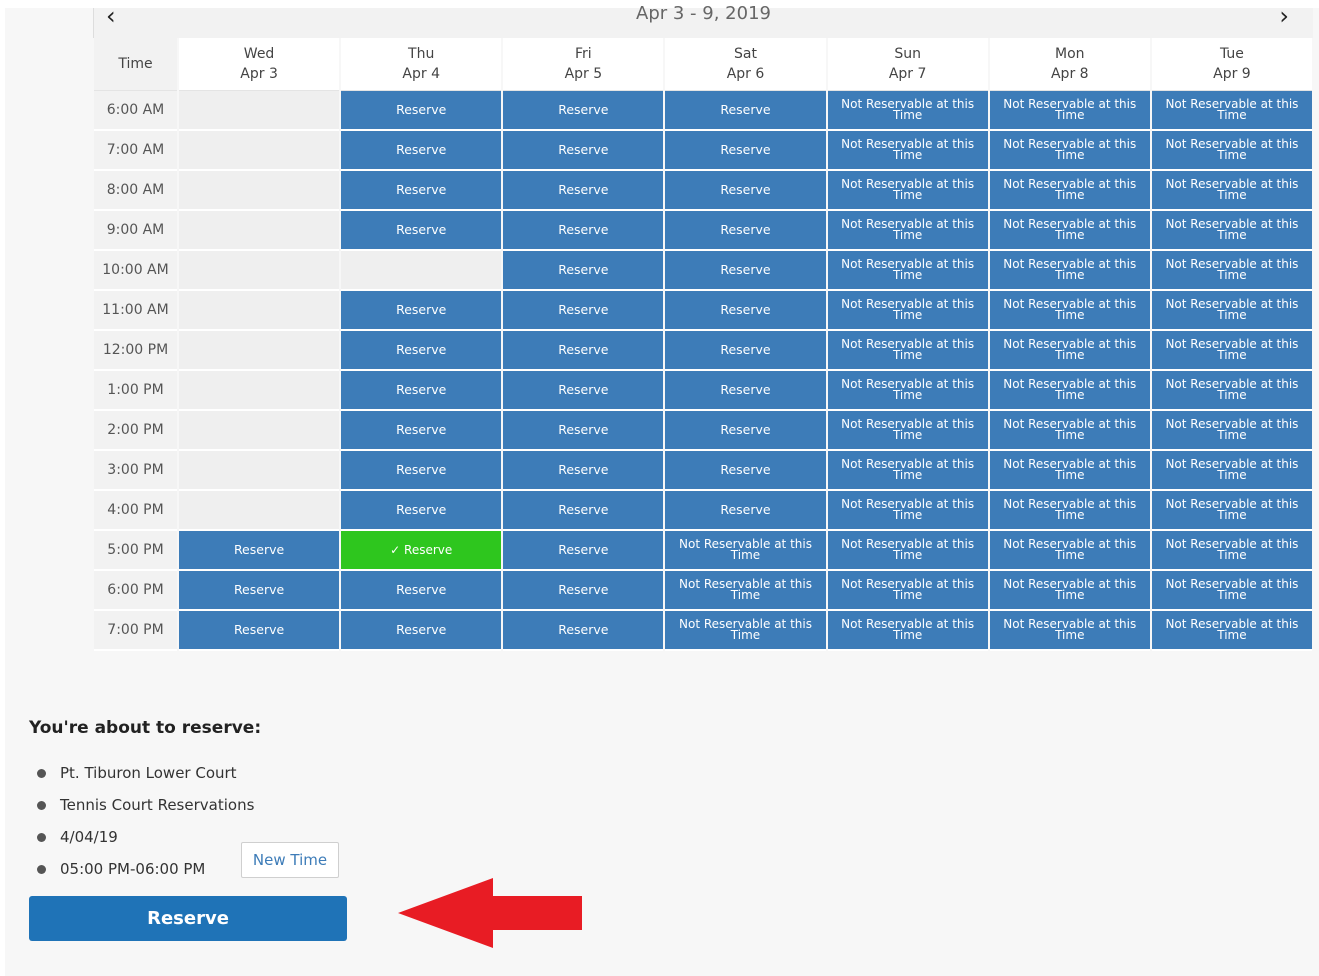  I want to click on reservation-summary-title: You're about to reserve:, so click(145, 728).